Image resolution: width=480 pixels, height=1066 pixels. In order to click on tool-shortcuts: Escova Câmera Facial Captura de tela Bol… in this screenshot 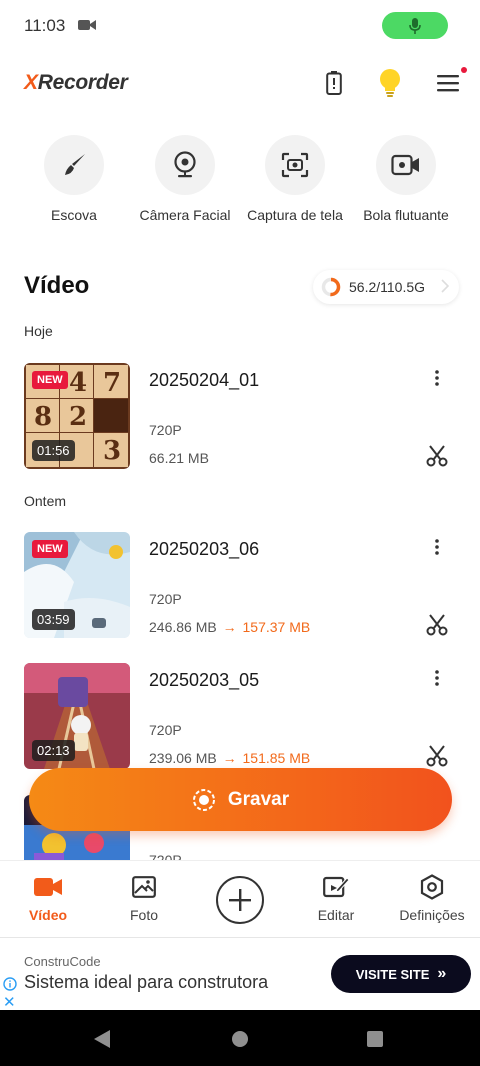, I will do `click(240, 185)`.